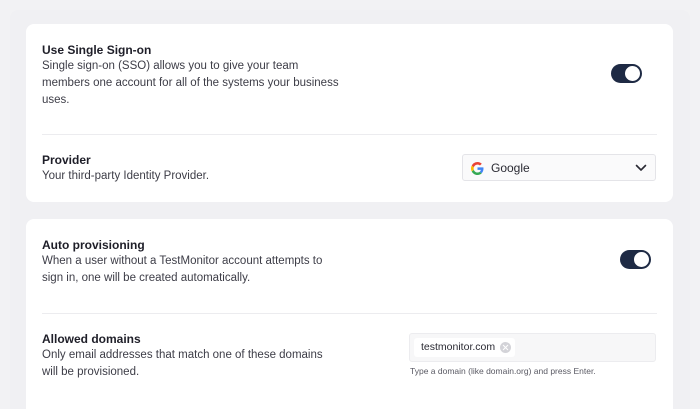  What do you see at coordinates (559, 167) in the screenshot?
I see `provider-select: Google` at bounding box center [559, 167].